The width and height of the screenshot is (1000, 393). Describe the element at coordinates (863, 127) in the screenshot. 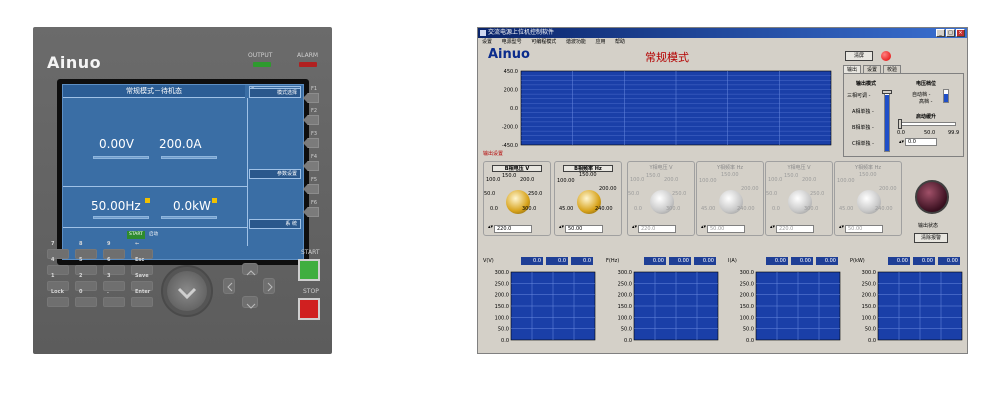

I see `mode-b-single: B相单独 -` at that location.